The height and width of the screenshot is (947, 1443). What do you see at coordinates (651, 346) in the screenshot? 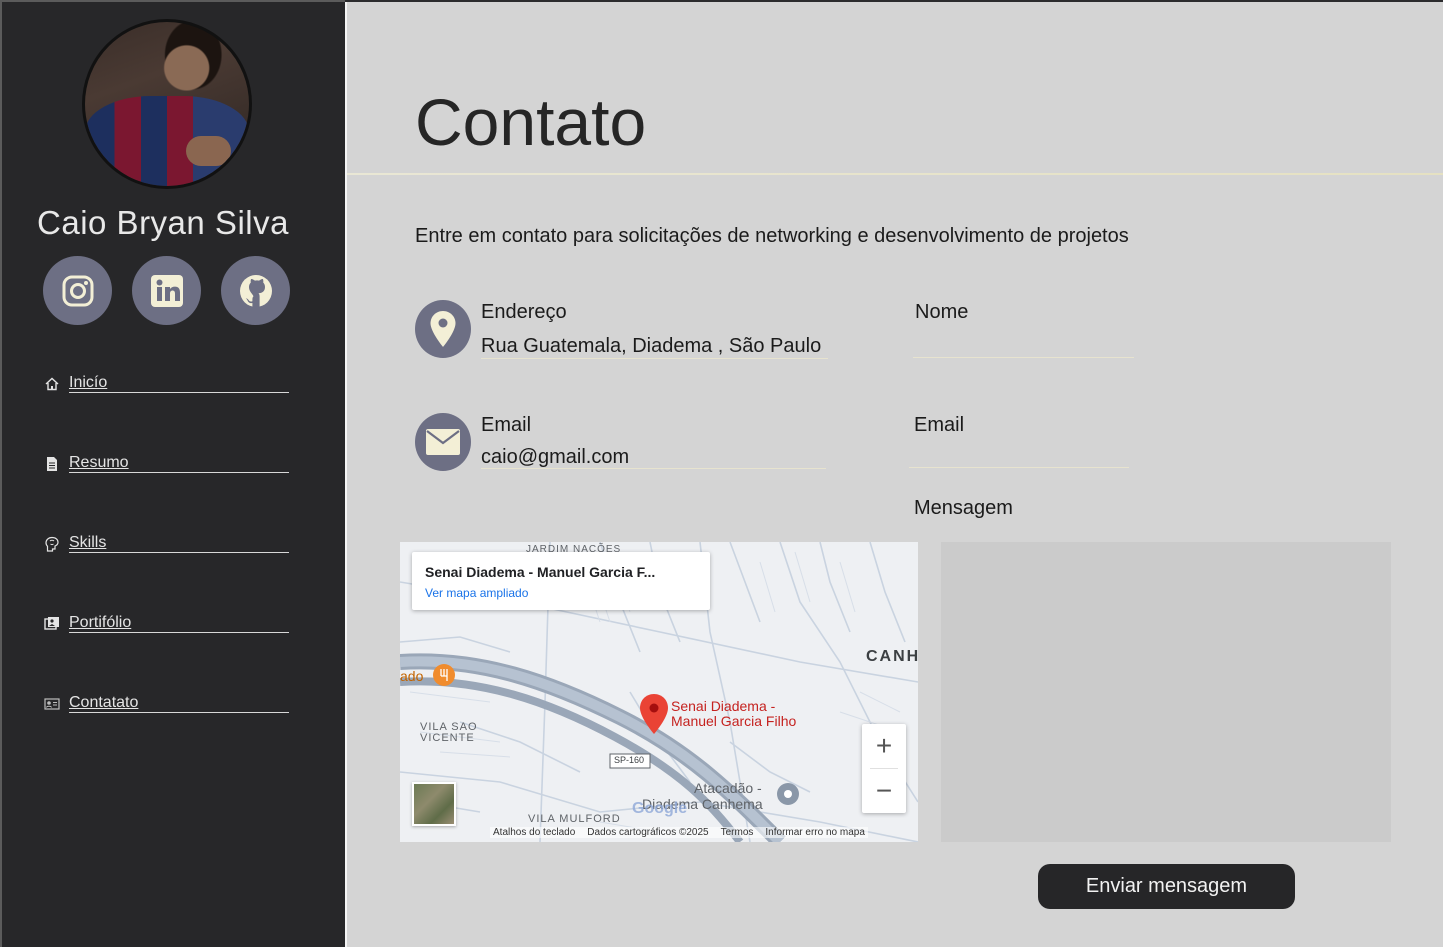
I see `address-value: Rua Guatemala, Diadema , São Paulo` at bounding box center [651, 346].